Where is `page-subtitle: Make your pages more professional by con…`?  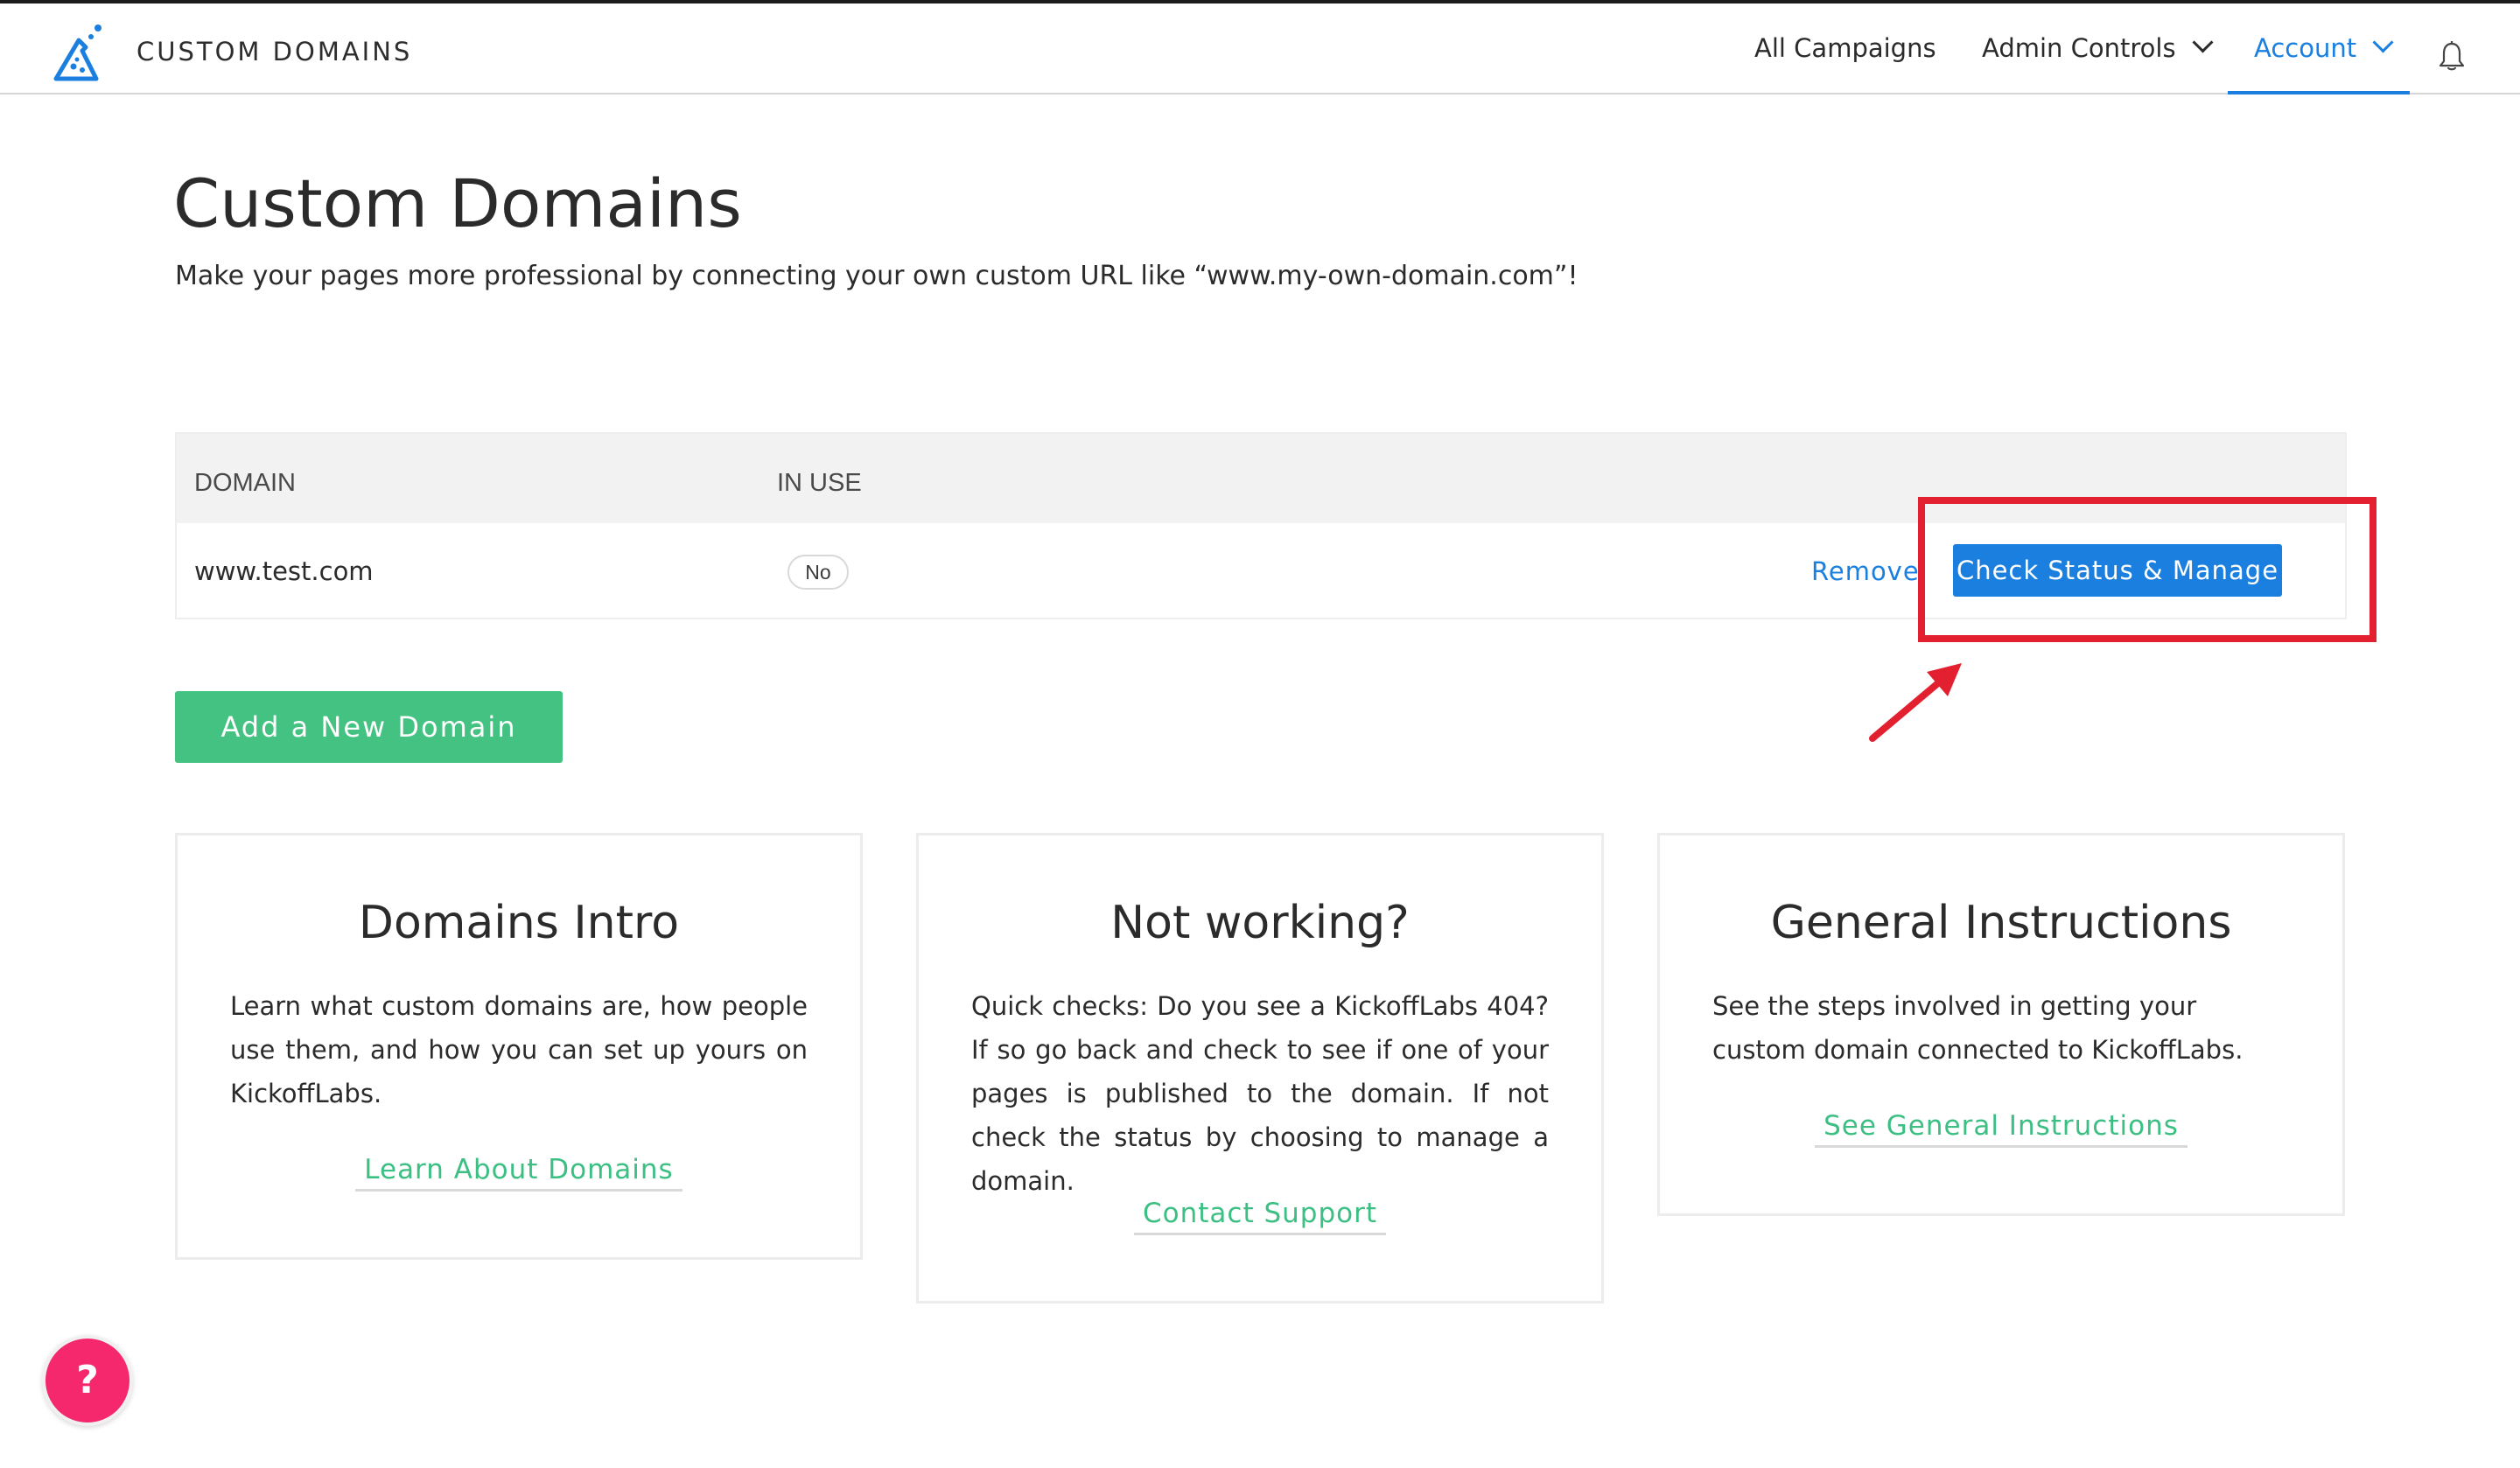
page-subtitle: Make your pages more professional by con… is located at coordinates (876, 276).